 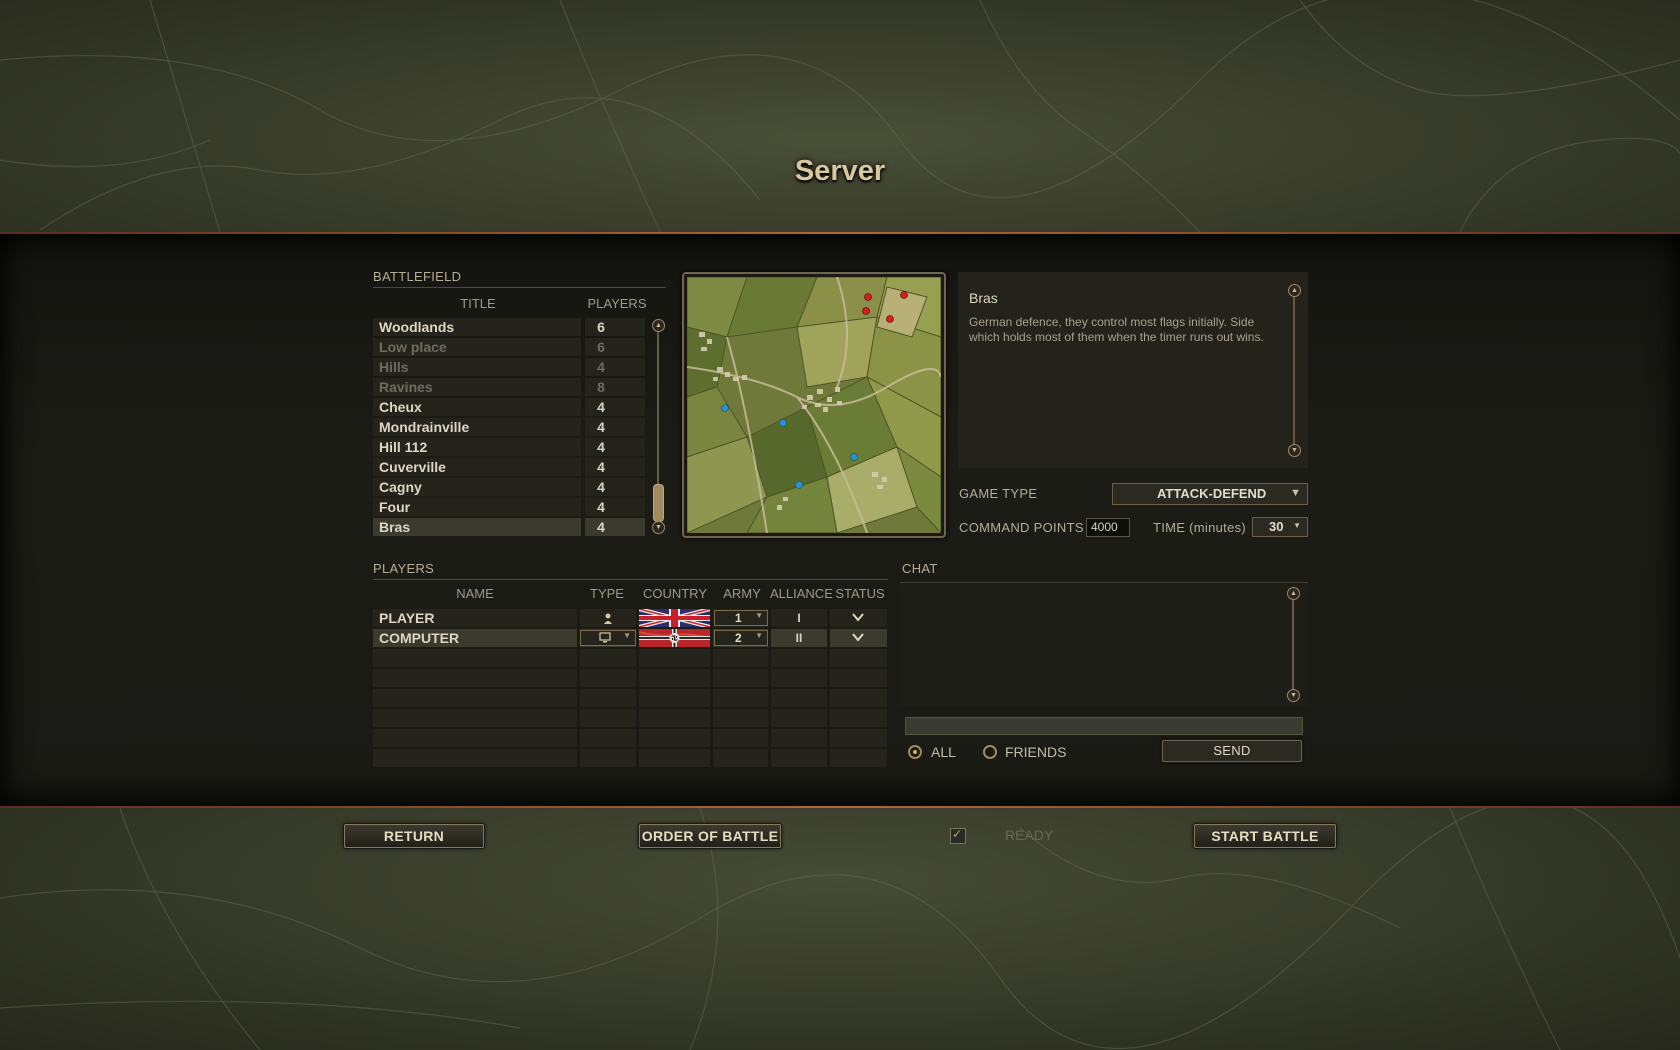 What do you see at coordinates (860, 593) in the screenshot?
I see `col-status: STATUS` at bounding box center [860, 593].